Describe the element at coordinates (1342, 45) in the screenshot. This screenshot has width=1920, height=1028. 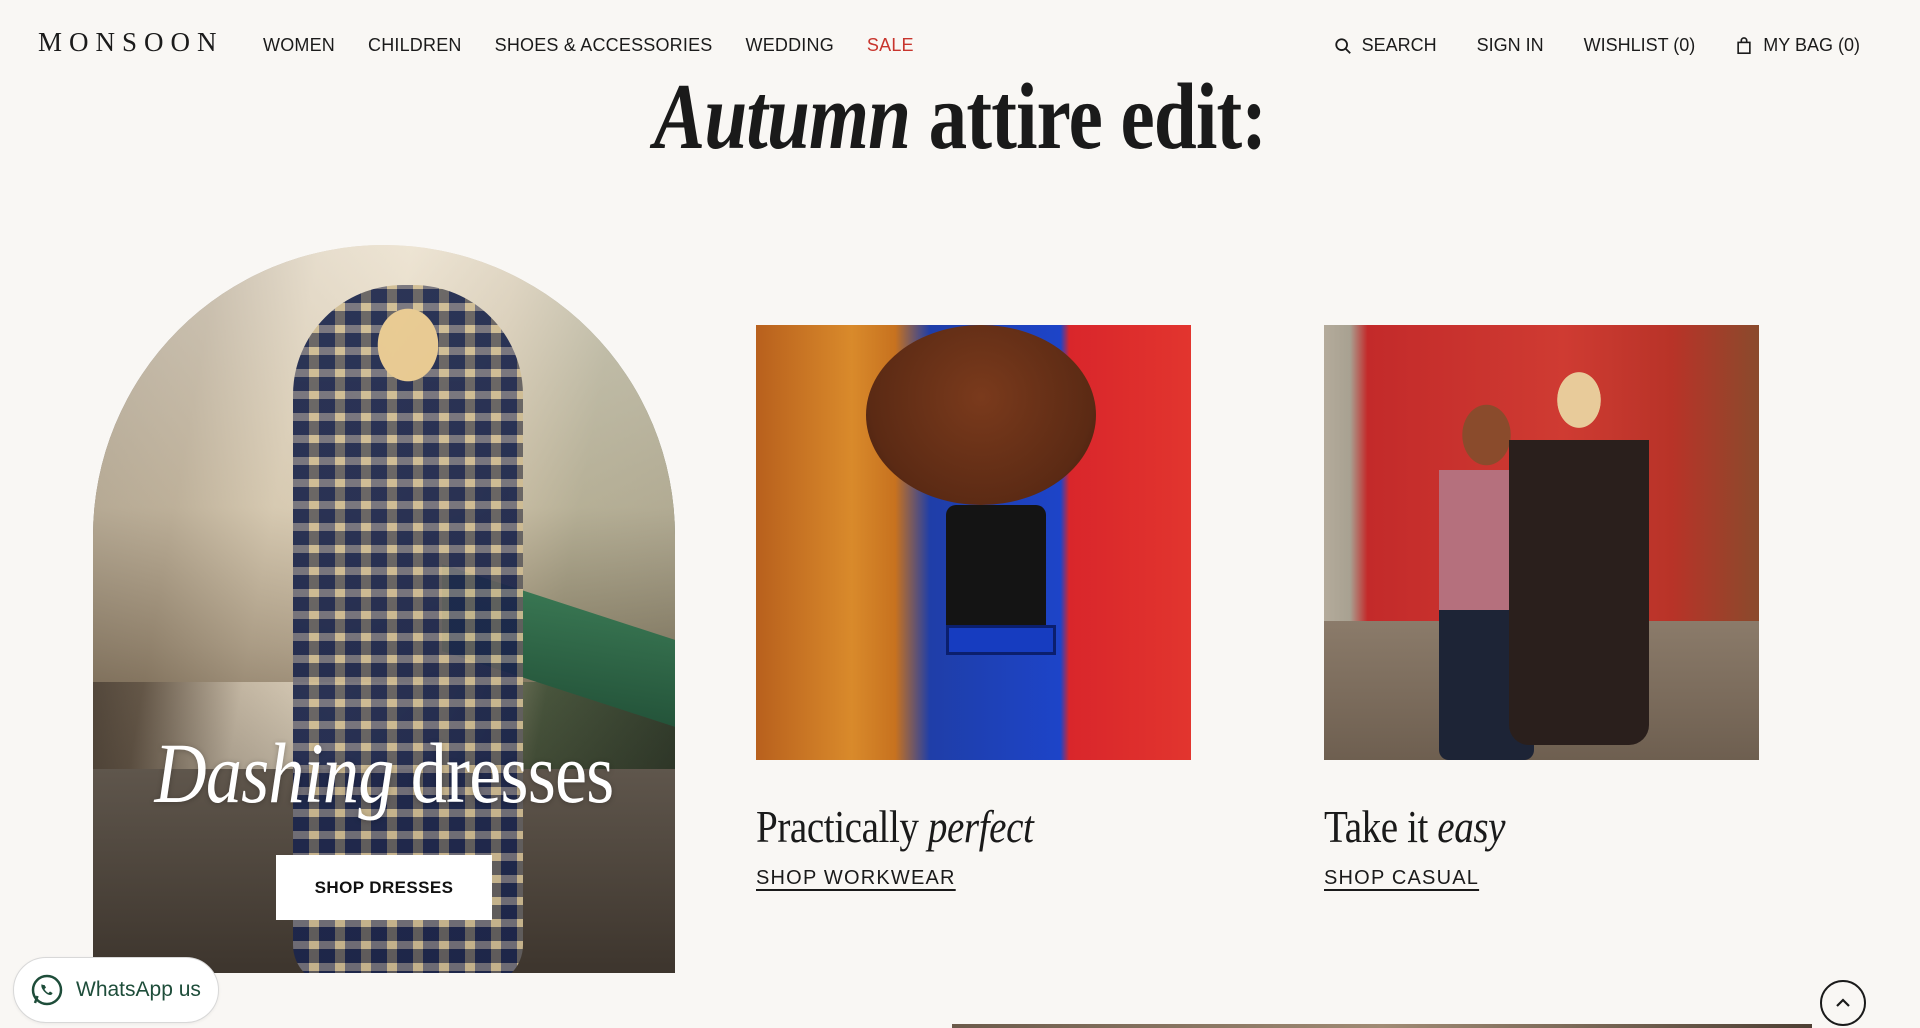
I see `search-icon` at that location.